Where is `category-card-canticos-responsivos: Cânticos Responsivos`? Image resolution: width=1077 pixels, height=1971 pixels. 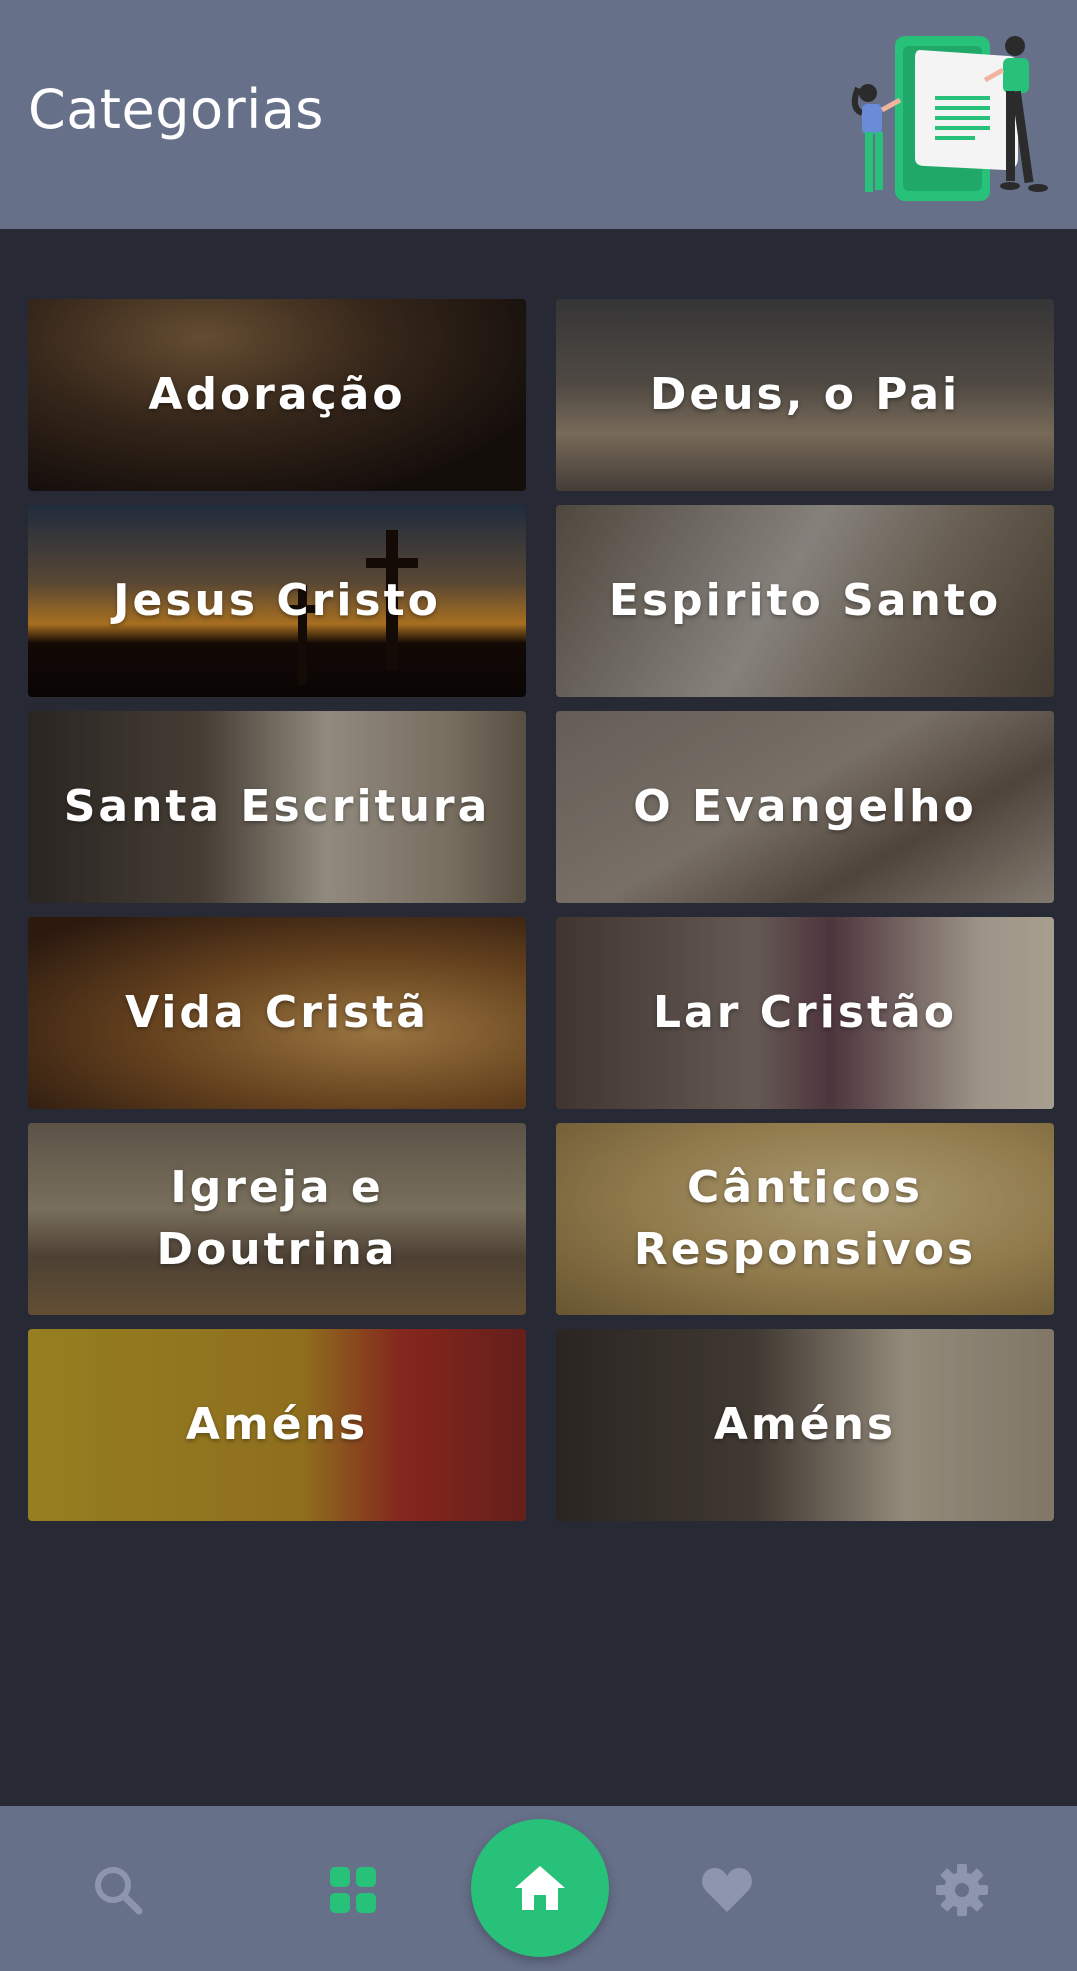 category-card-canticos-responsivos: Cânticos Responsivos is located at coordinates (805, 1219).